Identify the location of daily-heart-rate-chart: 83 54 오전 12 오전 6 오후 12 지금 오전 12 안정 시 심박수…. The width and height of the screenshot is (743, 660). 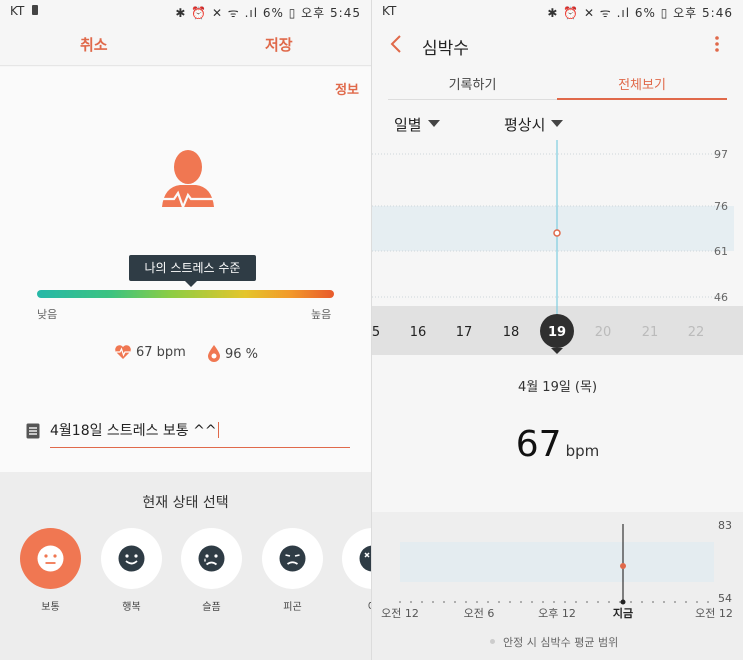
(557, 586).